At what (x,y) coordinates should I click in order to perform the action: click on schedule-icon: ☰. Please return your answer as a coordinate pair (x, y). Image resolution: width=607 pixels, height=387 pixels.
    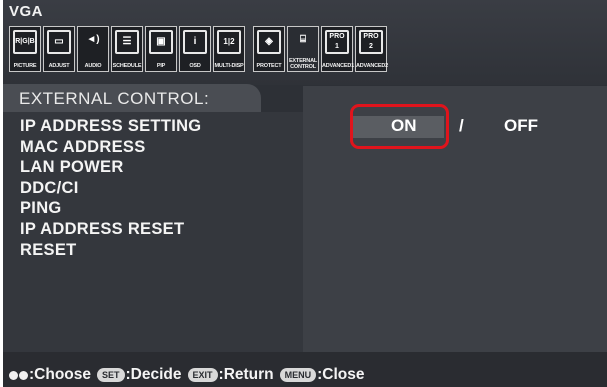
    Looking at the image, I should click on (127, 42).